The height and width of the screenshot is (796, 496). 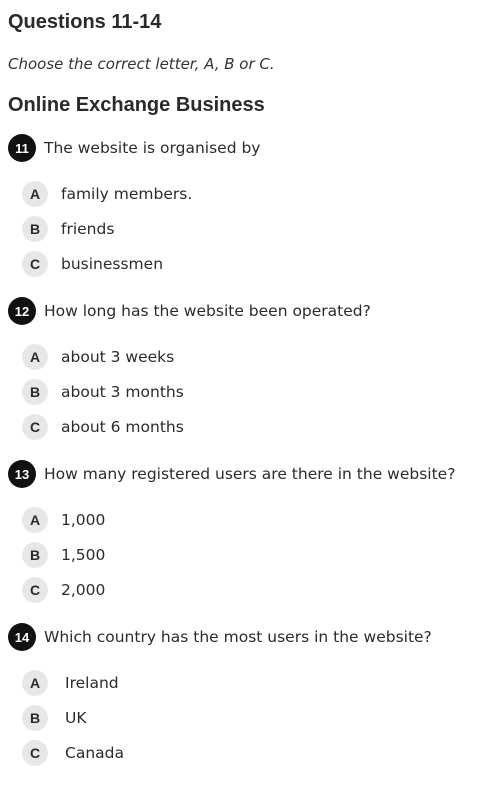 I want to click on instructions-suffix: ., so click(x=272, y=64).